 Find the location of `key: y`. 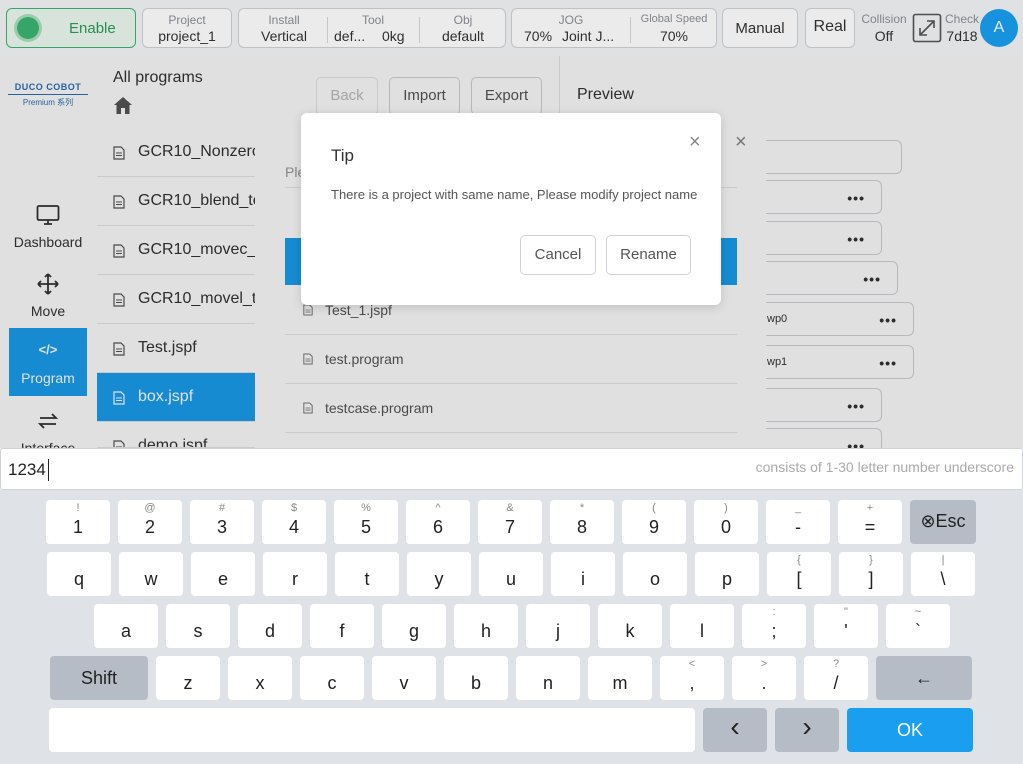

key: y is located at coordinates (439, 574).